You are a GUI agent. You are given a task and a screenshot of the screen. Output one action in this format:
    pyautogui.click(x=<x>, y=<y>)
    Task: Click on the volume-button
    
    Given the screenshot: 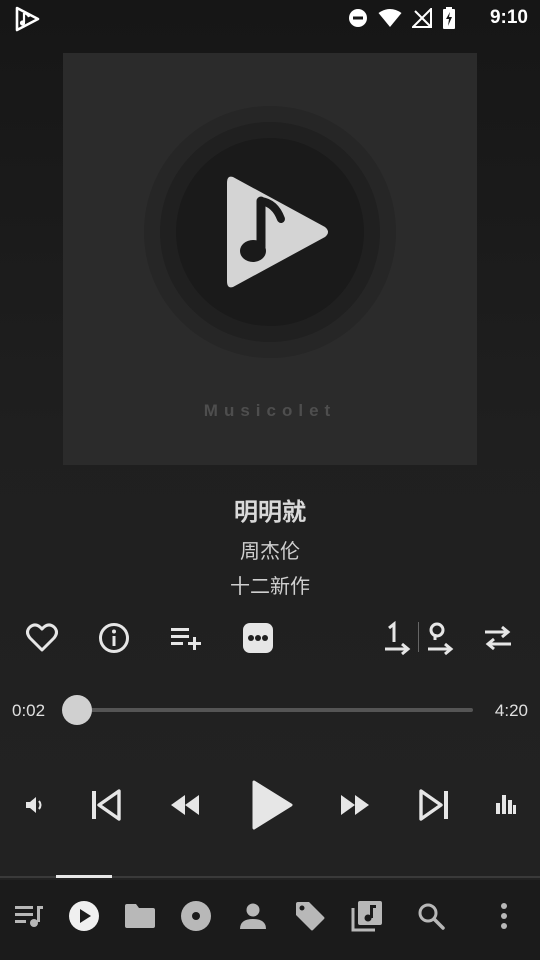 What is the action you would take?
    pyautogui.click(x=35, y=805)
    